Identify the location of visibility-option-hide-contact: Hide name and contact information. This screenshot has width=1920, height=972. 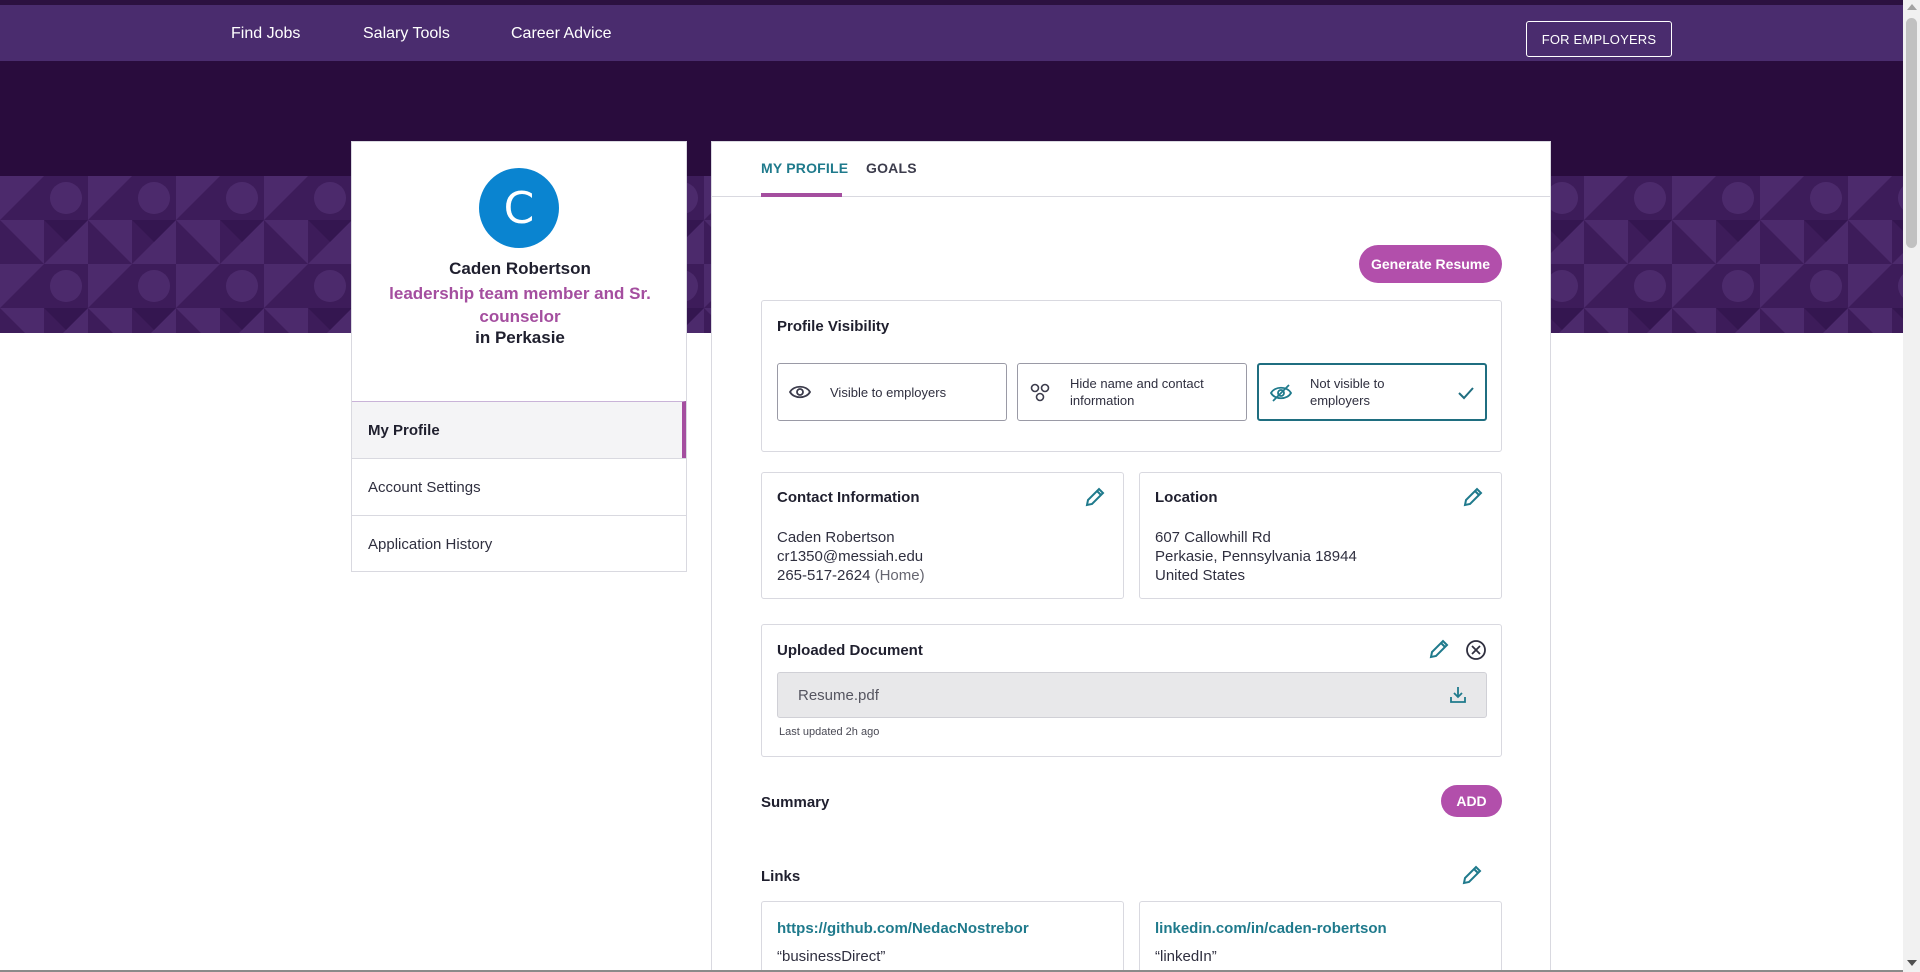
(1132, 392).